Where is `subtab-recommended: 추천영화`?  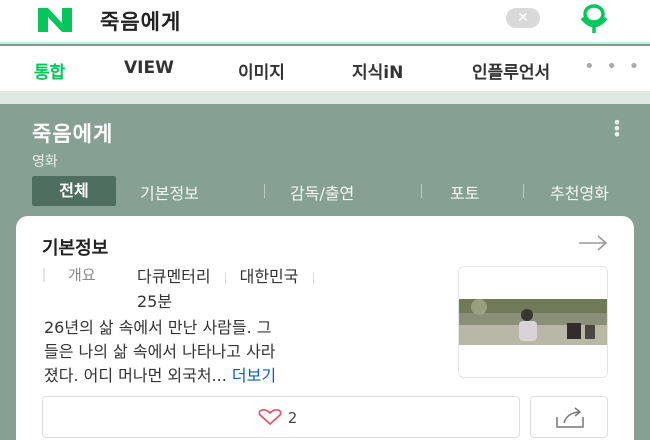 subtab-recommended: 추천영화 is located at coordinates (579, 192).